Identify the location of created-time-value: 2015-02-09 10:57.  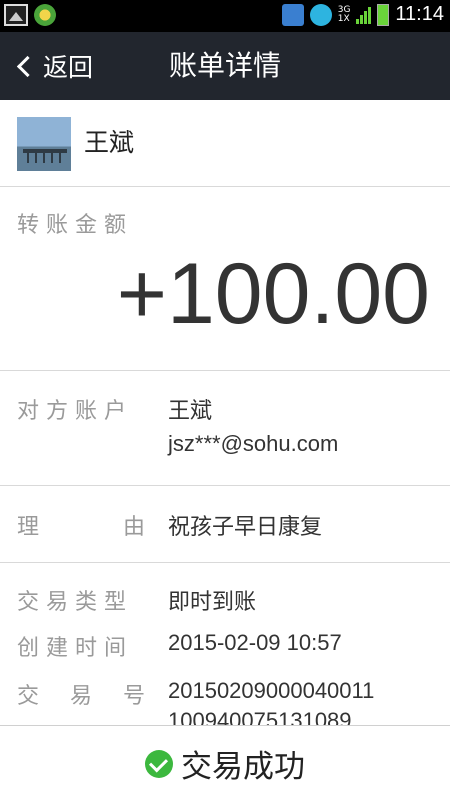
(255, 642).